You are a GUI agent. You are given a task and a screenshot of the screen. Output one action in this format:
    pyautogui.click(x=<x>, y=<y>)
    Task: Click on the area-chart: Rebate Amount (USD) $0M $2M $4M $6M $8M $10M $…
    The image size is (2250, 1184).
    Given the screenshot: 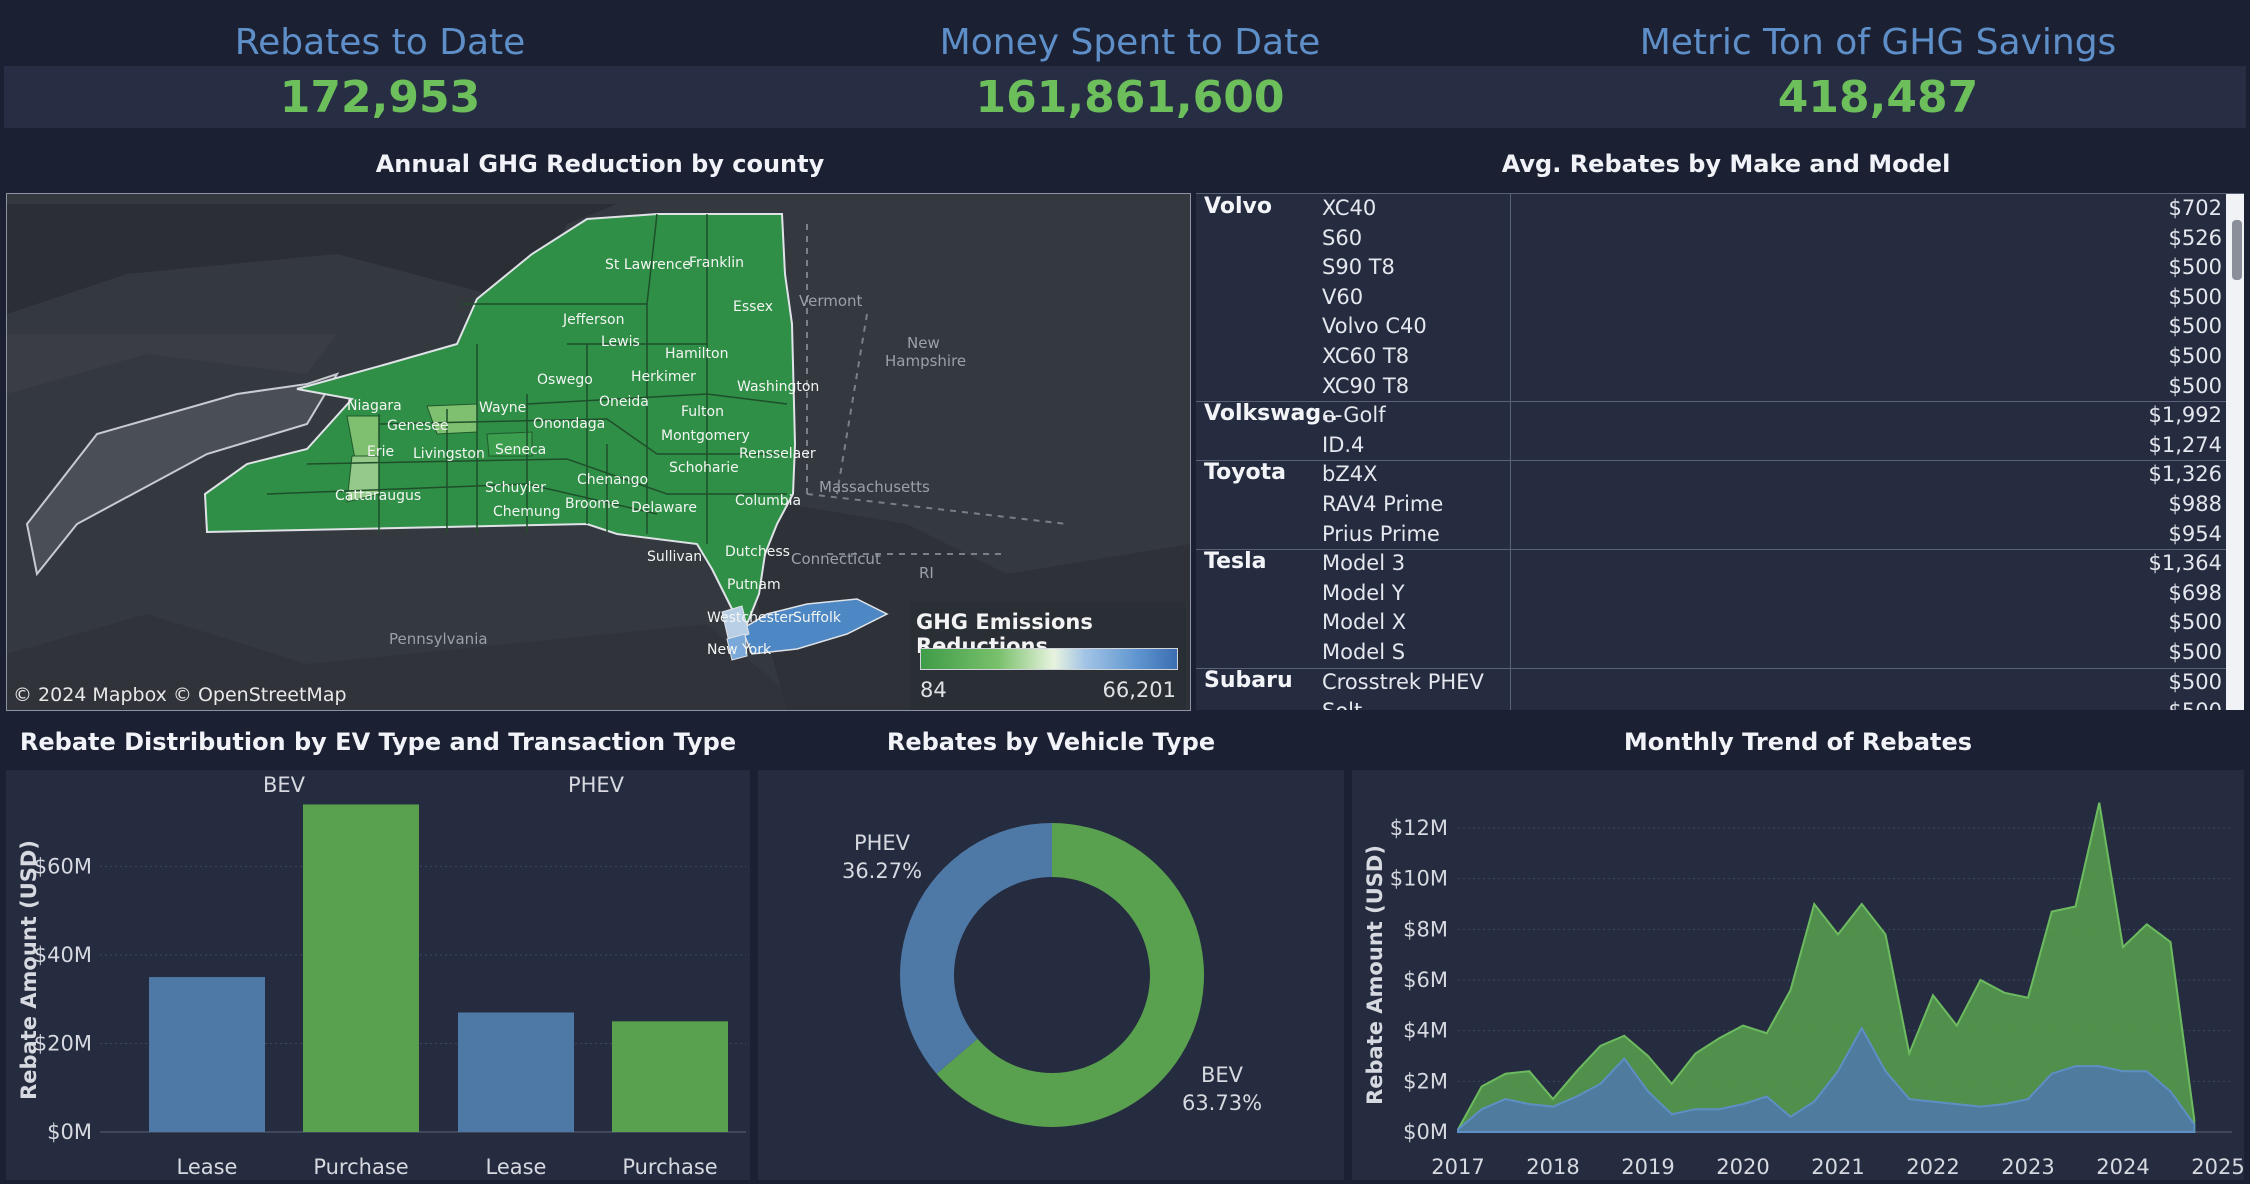 What is the action you would take?
    pyautogui.click(x=1798, y=975)
    